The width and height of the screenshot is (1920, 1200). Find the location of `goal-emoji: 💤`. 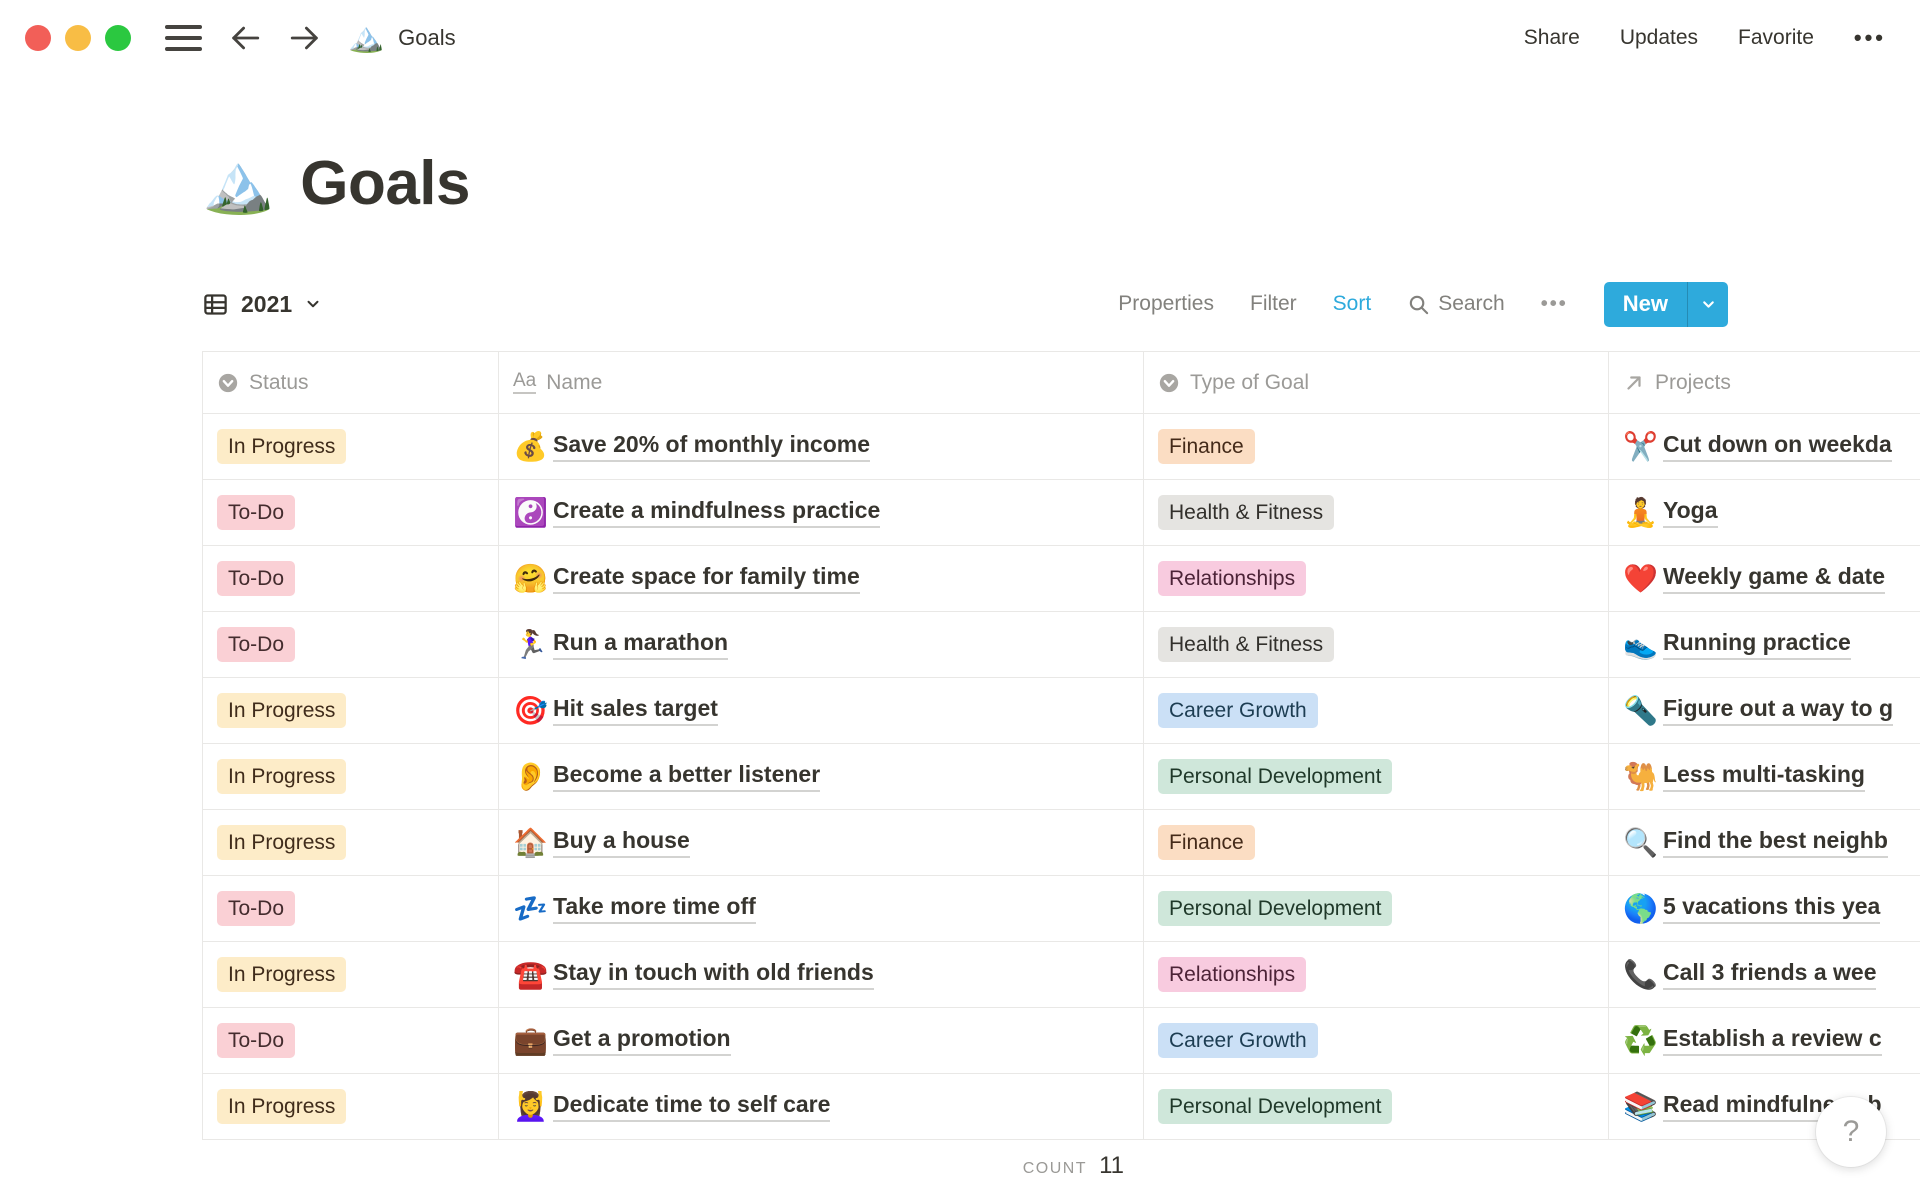

goal-emoji: 💤 is located at coordinates (530, 908).